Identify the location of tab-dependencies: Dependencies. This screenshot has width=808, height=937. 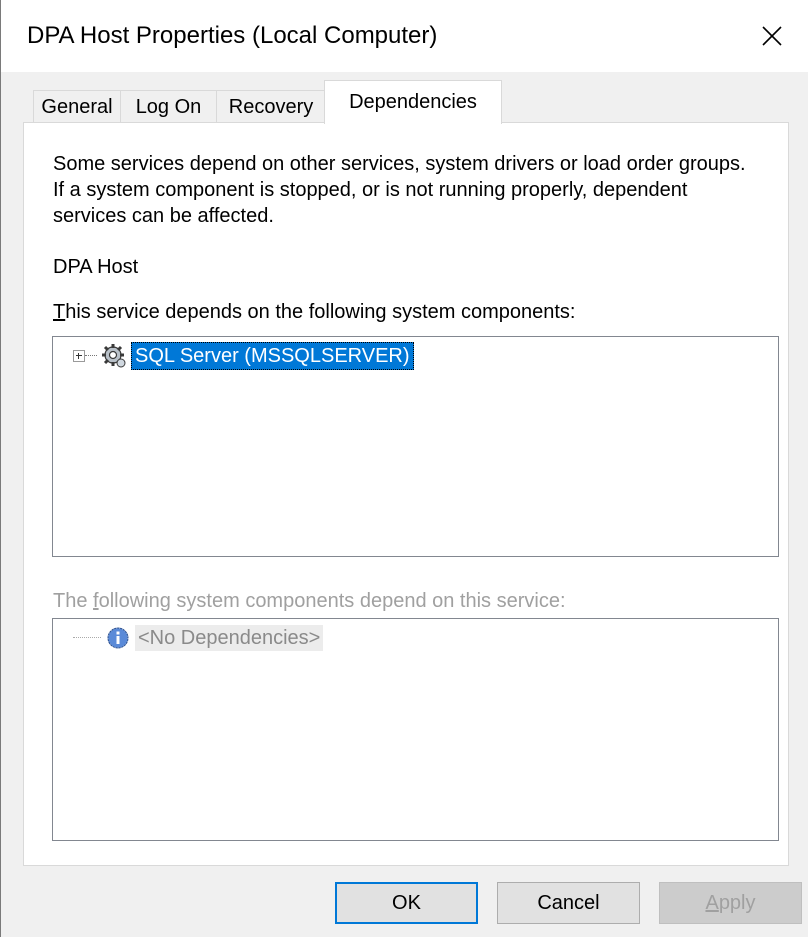
(413, 102).